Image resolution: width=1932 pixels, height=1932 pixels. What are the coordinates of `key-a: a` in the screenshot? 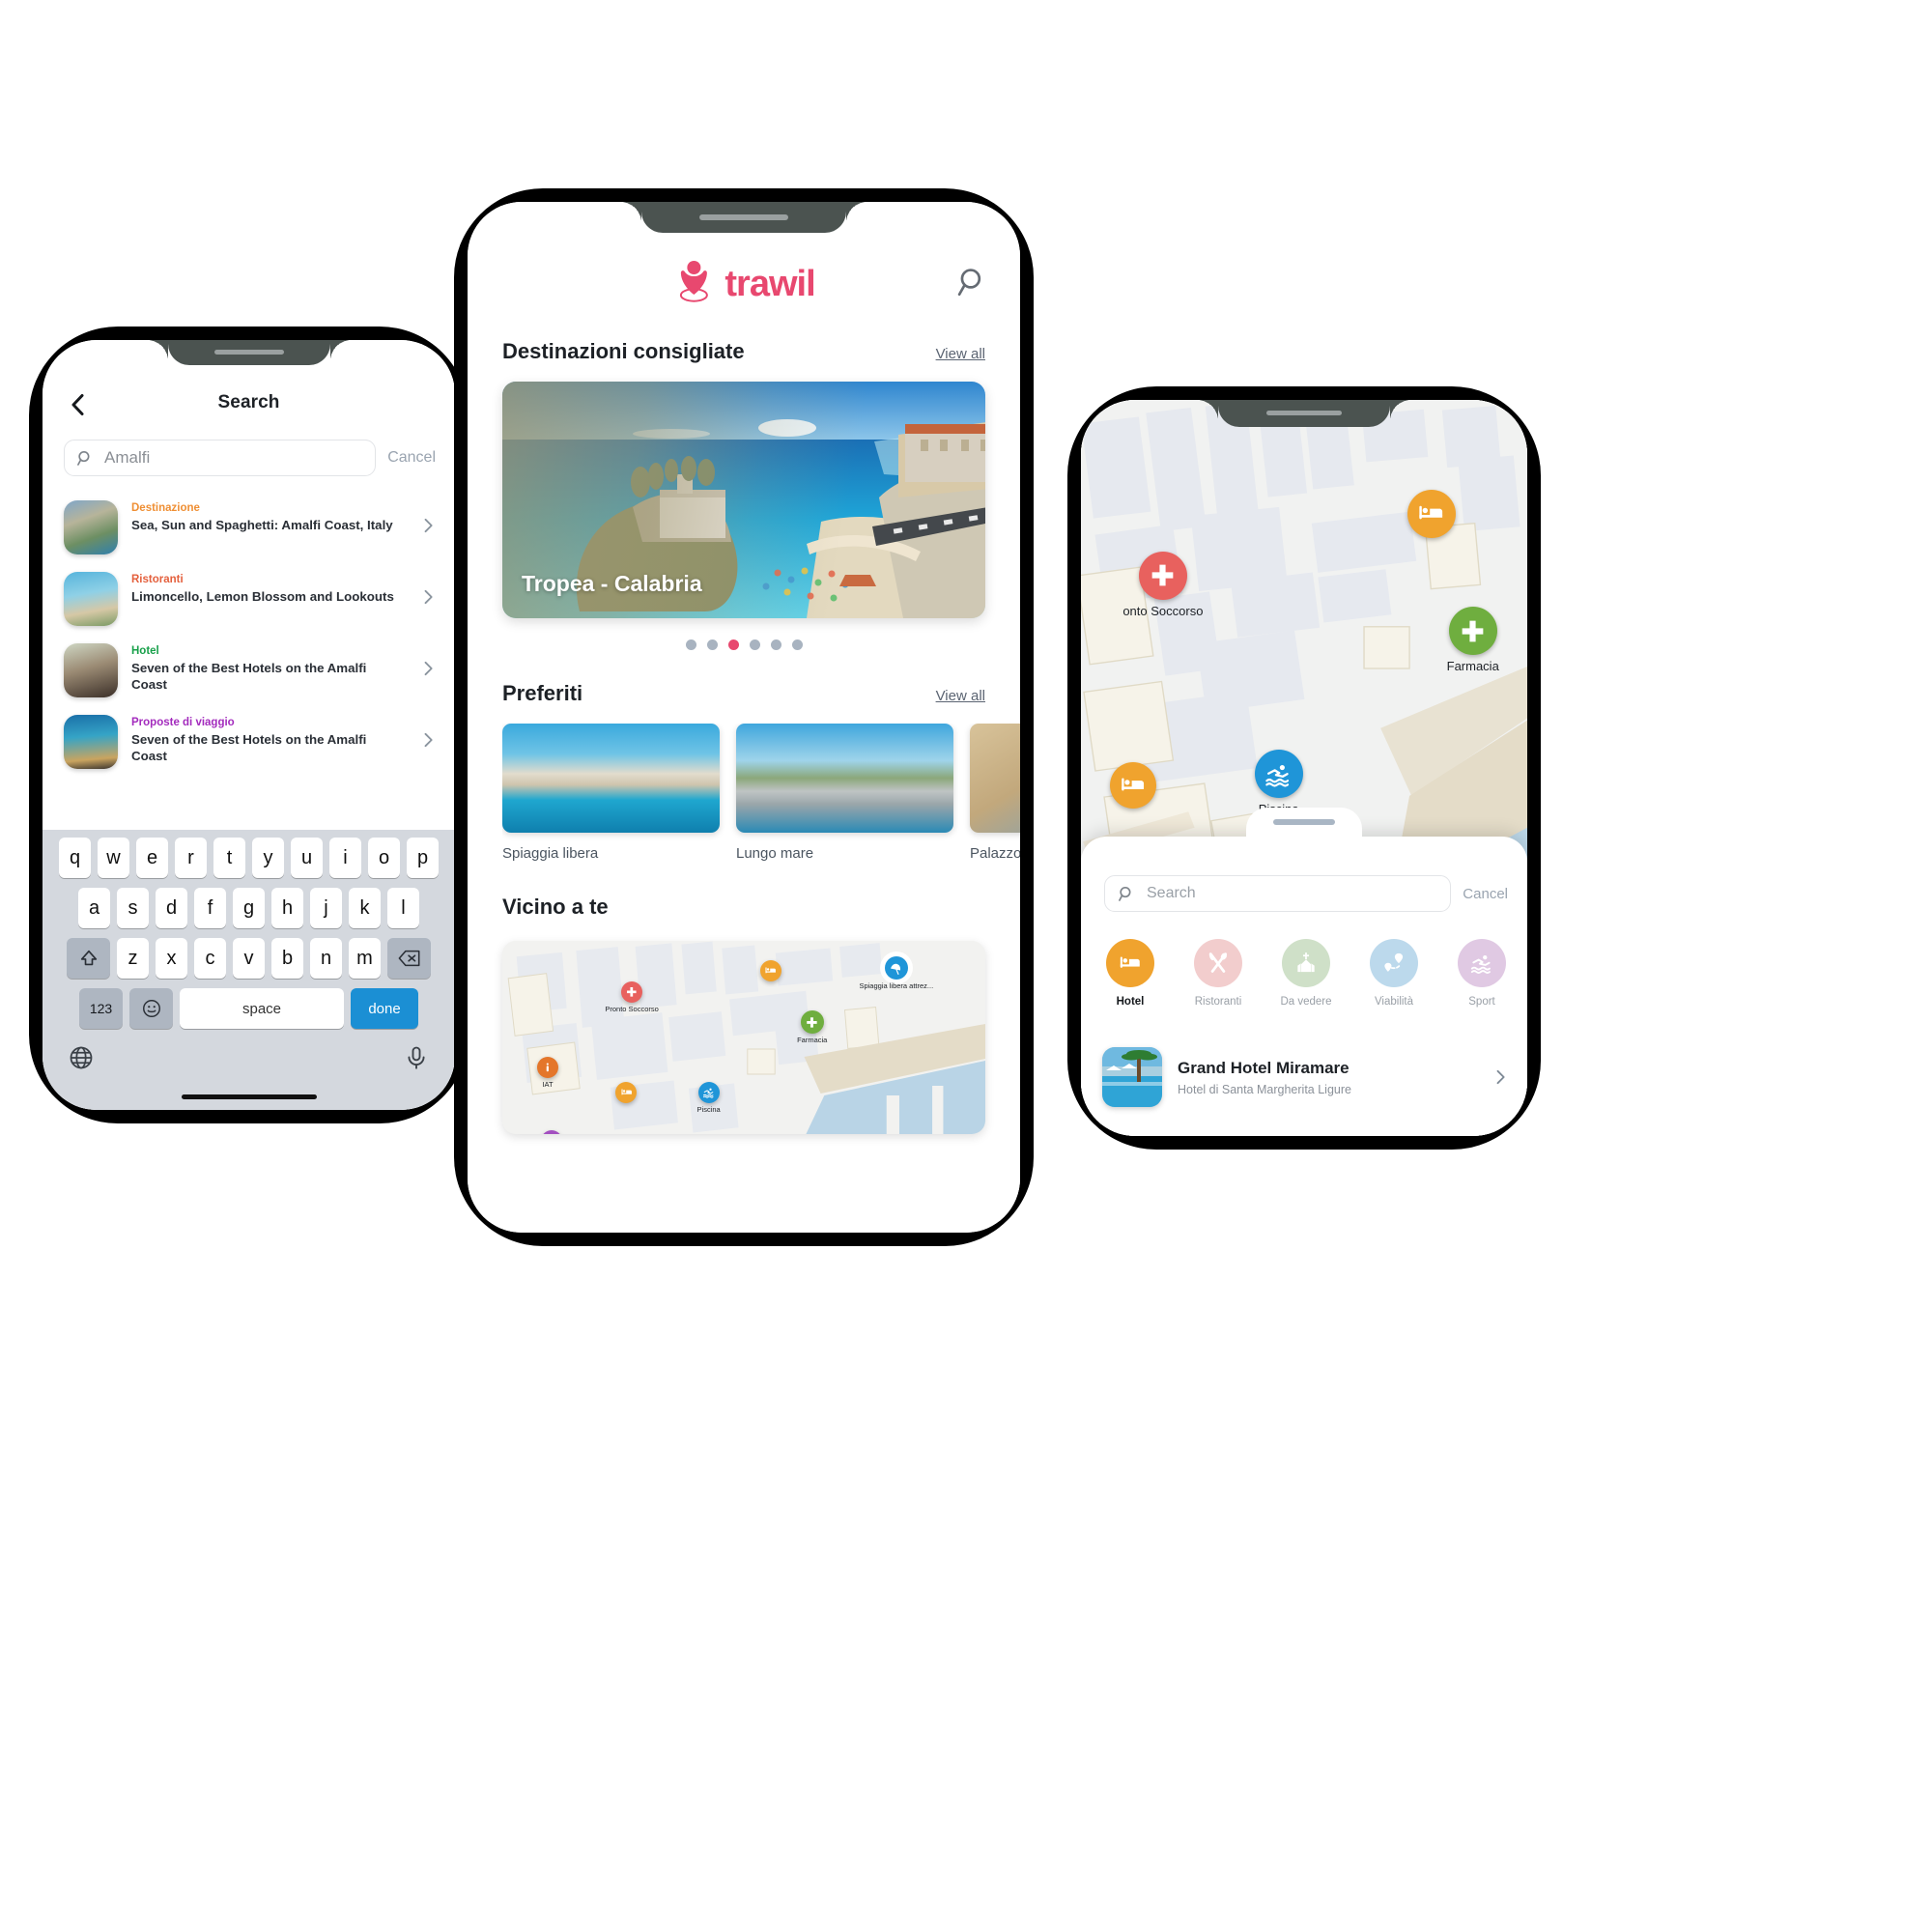 It's located at (94, 908).